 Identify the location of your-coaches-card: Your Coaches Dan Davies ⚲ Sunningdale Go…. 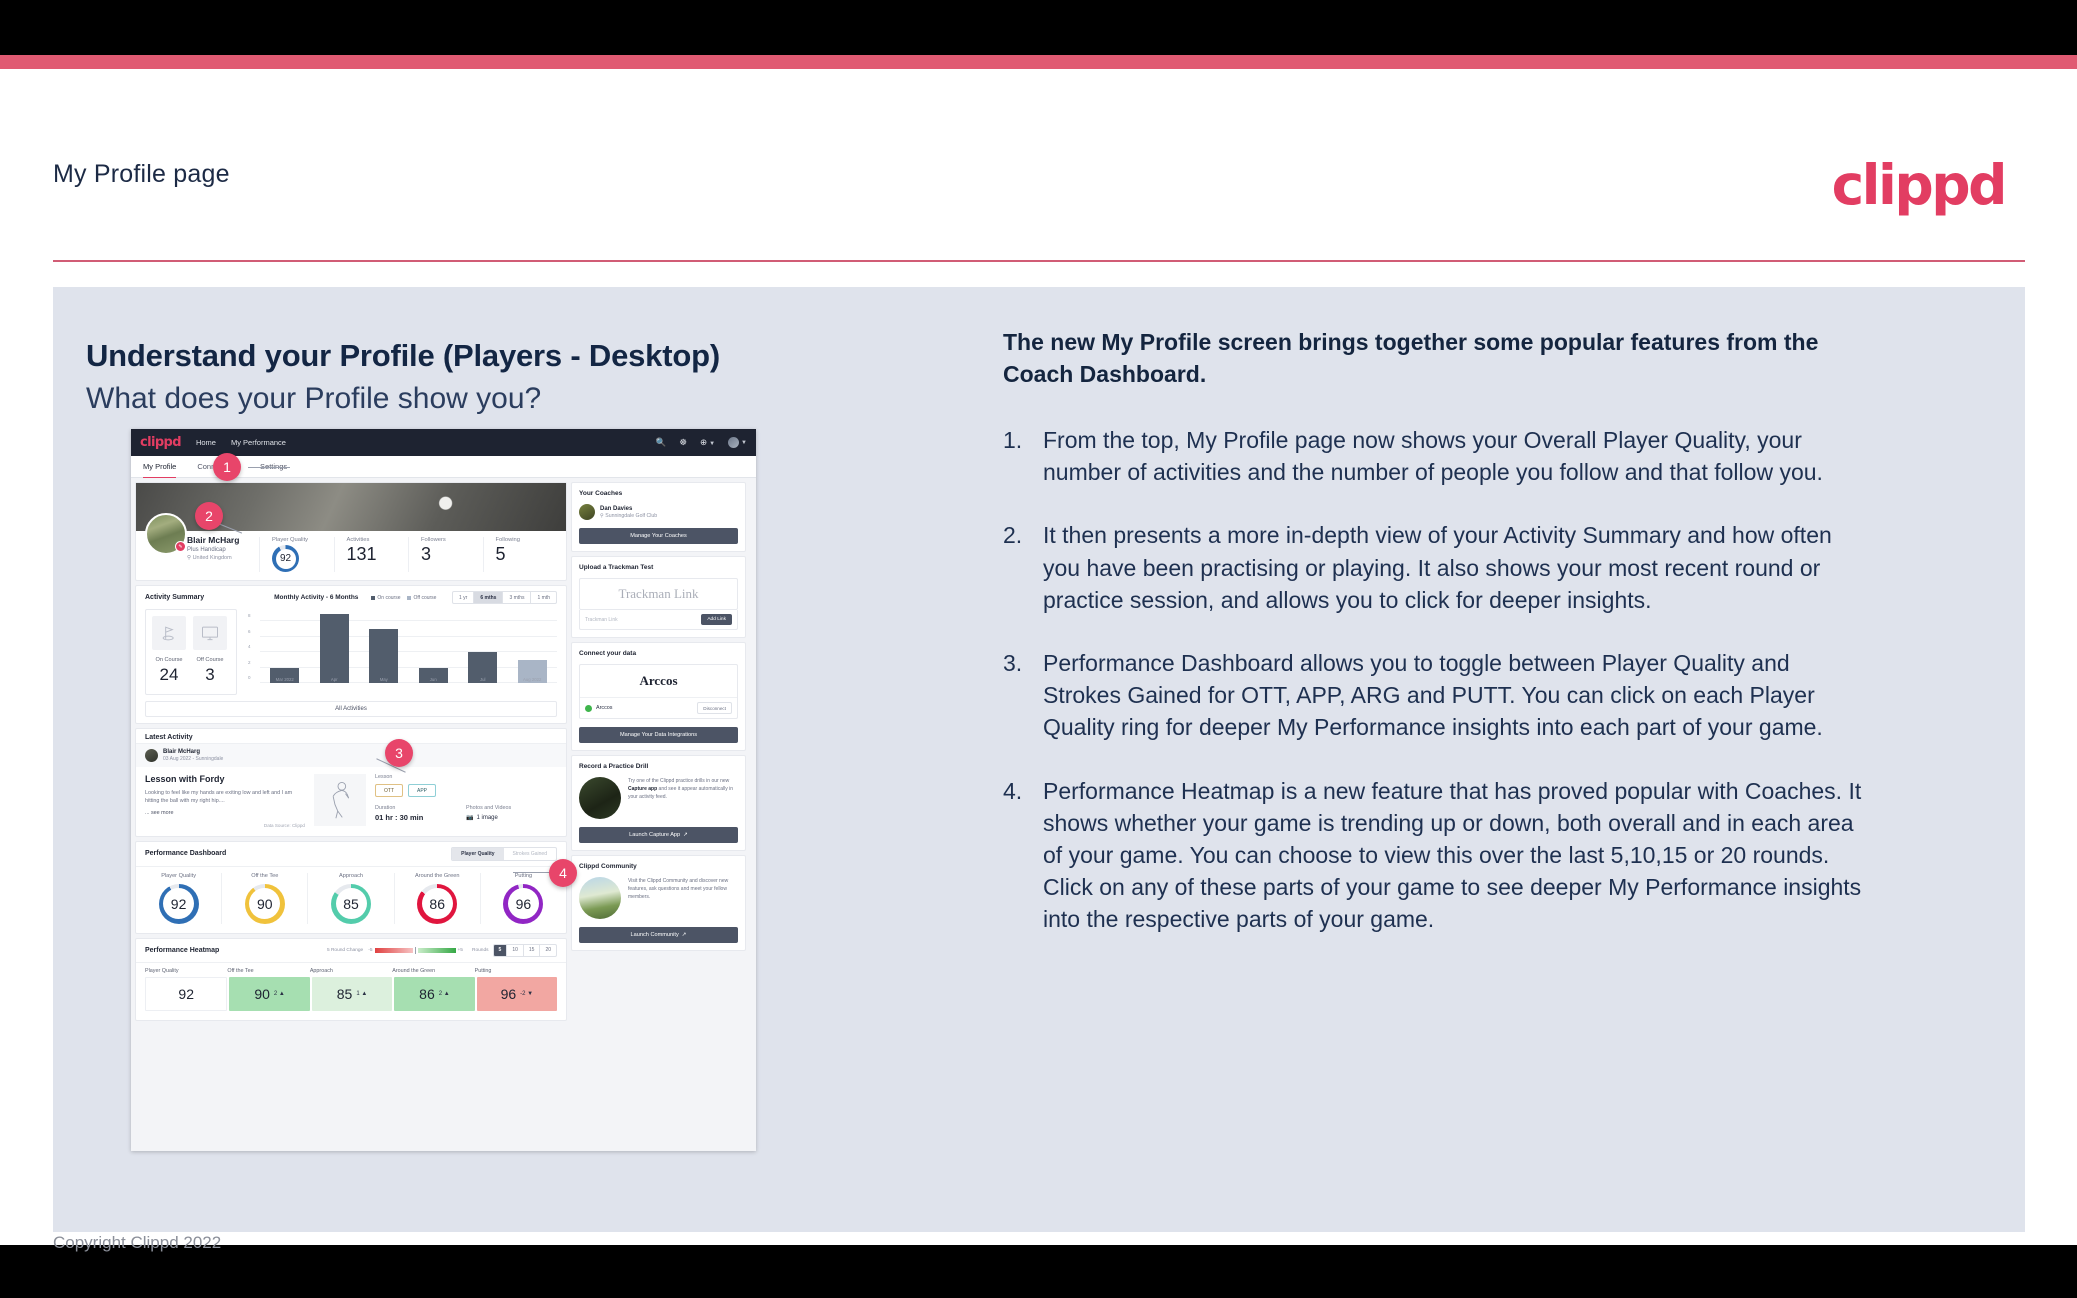
(658, 517).